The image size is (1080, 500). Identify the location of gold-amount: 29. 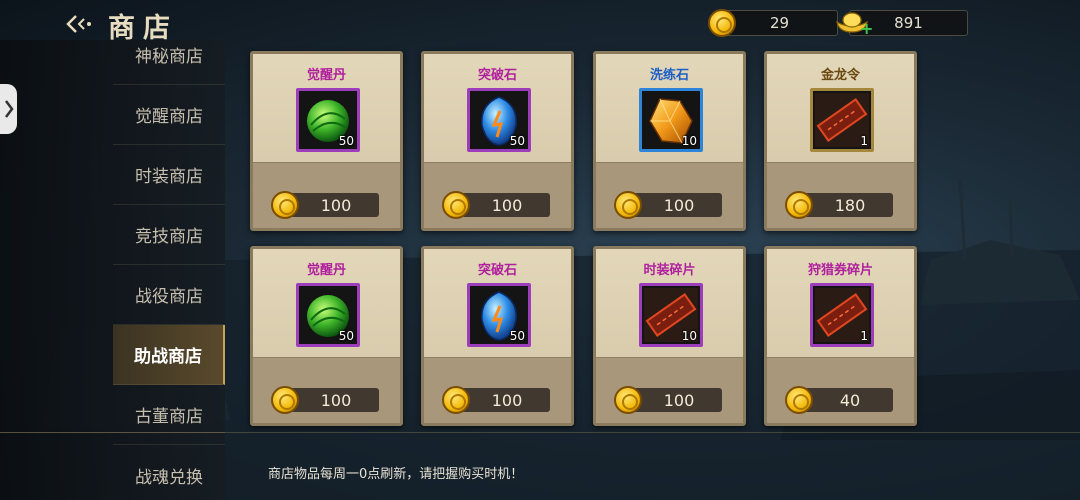
(779, 23).